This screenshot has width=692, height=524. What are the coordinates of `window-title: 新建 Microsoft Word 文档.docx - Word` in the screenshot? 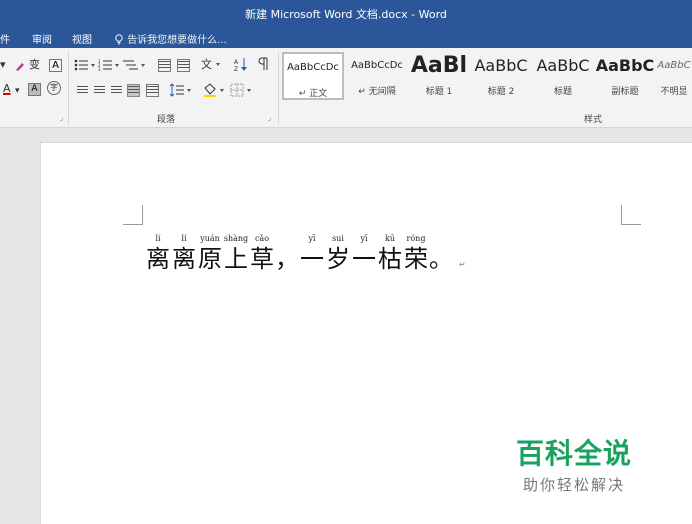 It's located at (346, 14).